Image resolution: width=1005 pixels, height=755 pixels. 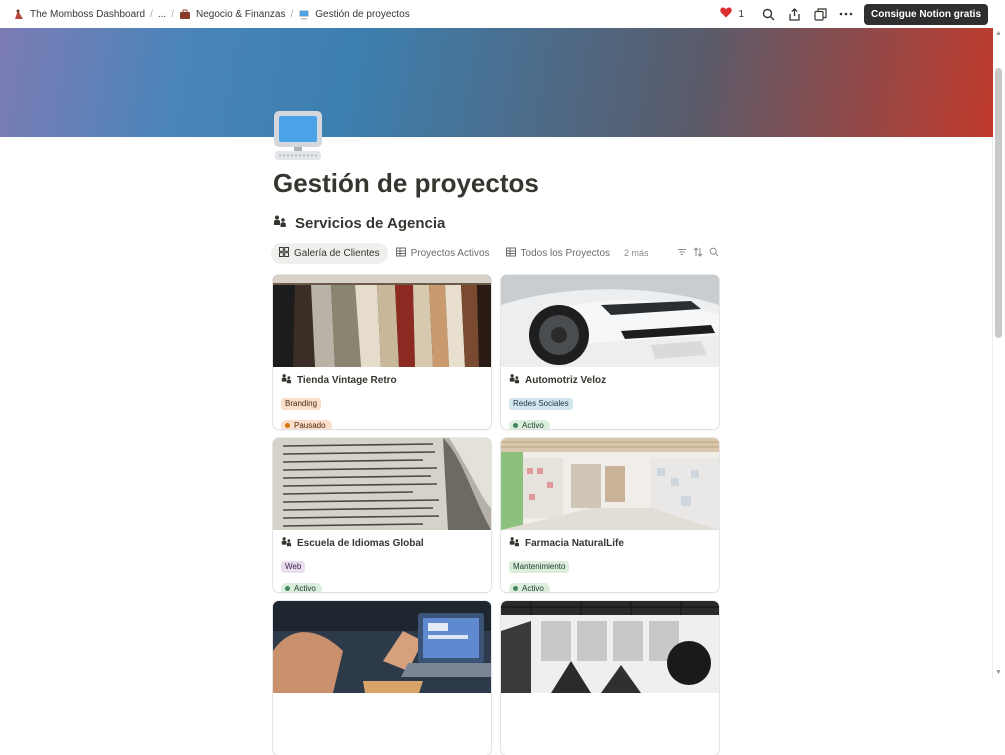 I want to click on like-button: 1, so click(x=732, y=14).